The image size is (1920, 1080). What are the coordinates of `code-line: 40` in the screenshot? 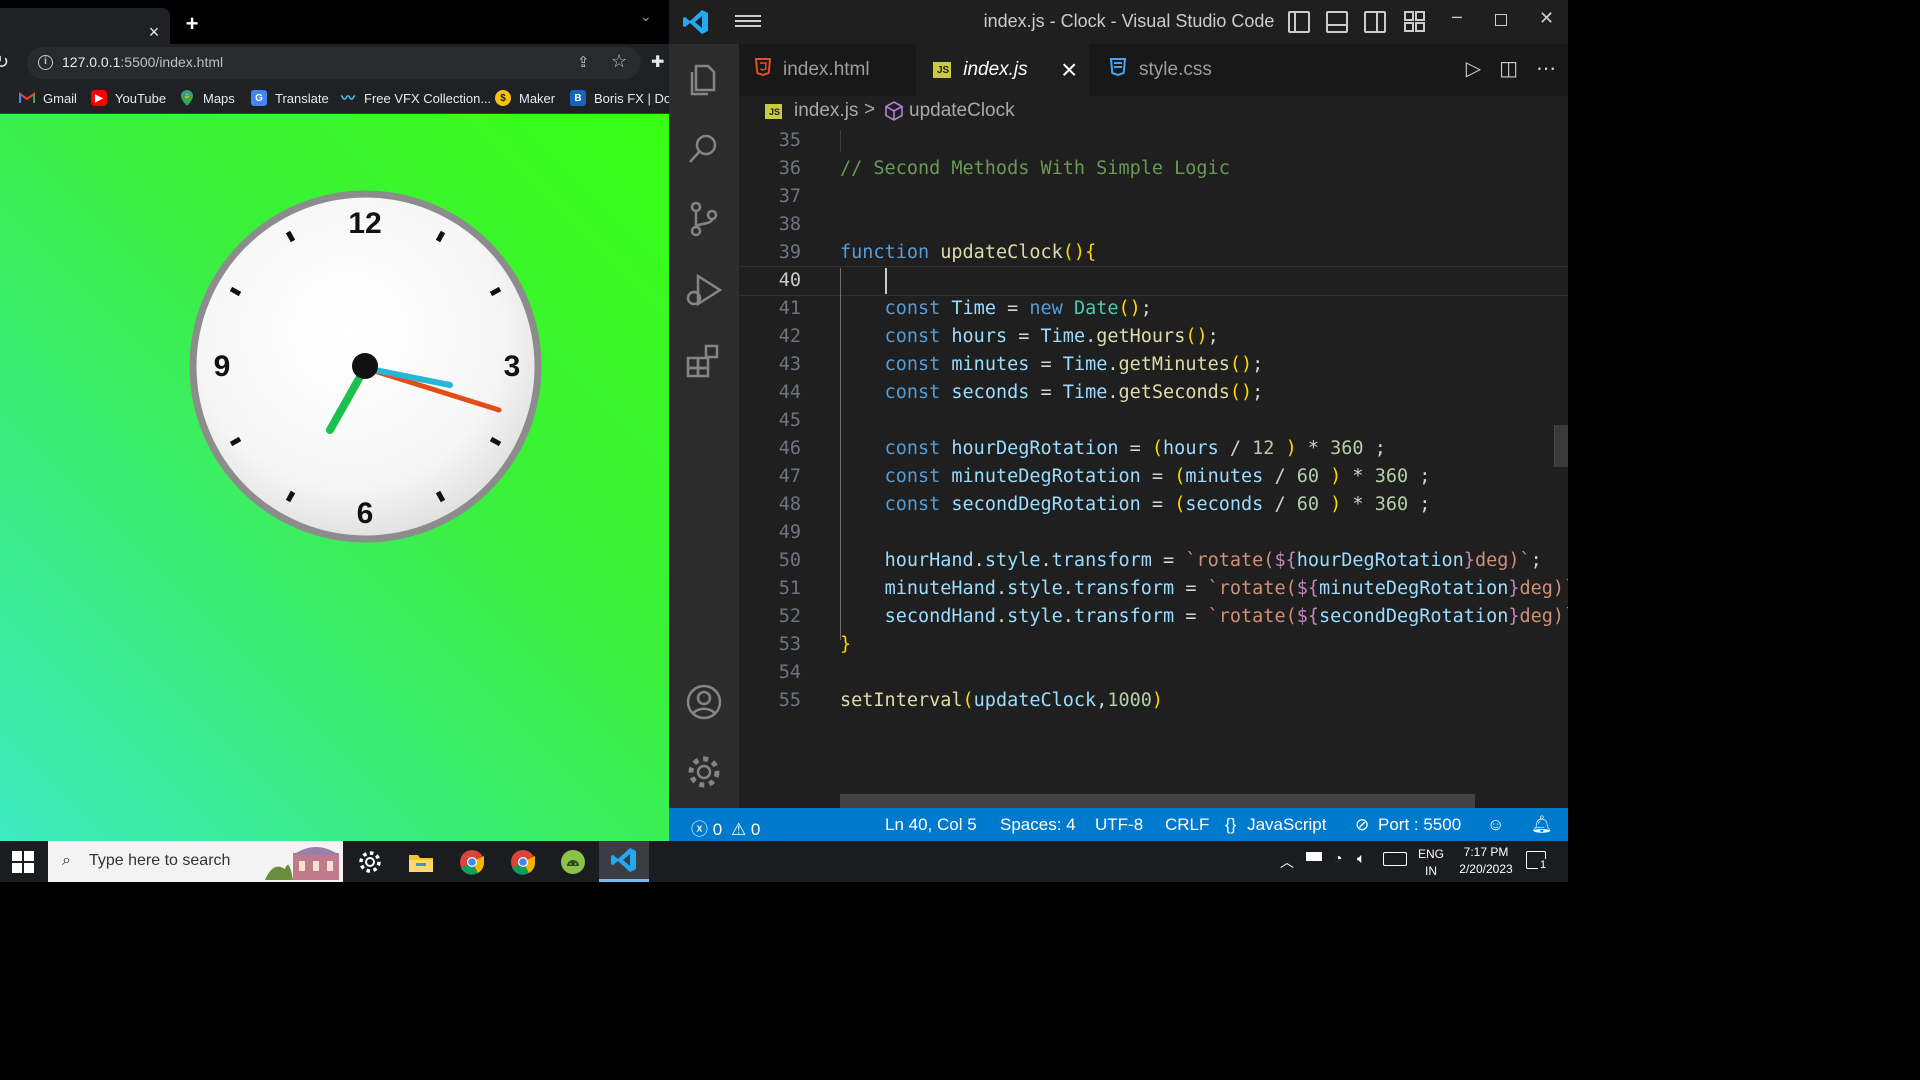 It's located at (1153, 281).